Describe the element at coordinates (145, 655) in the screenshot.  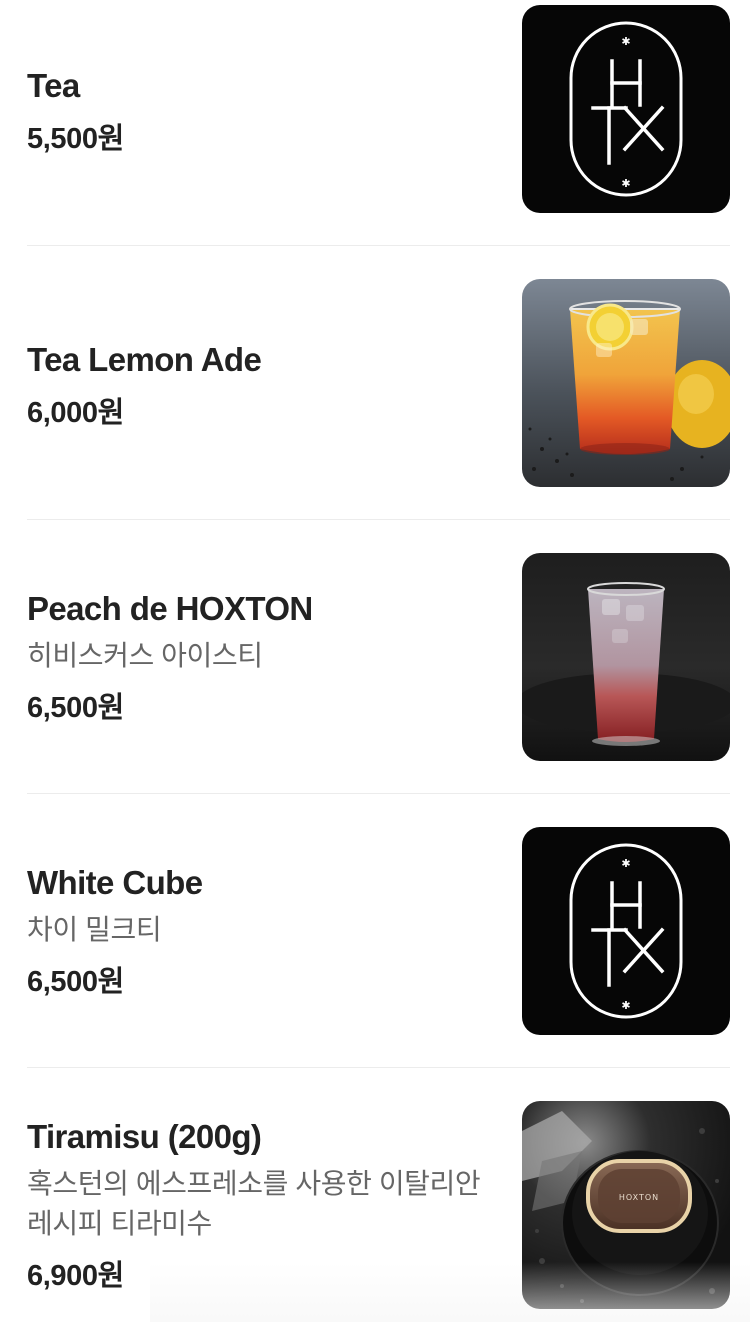
I see `item-description: 히비스커스 아이스티` at that location.